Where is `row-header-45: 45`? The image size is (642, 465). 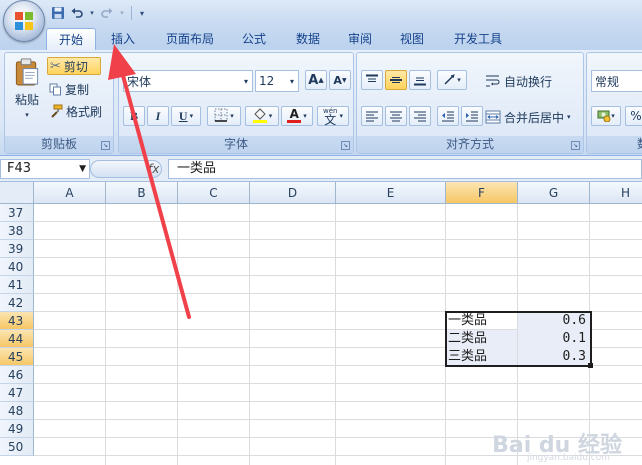
row-header-45: 45 is located at coordinates (17, 357).